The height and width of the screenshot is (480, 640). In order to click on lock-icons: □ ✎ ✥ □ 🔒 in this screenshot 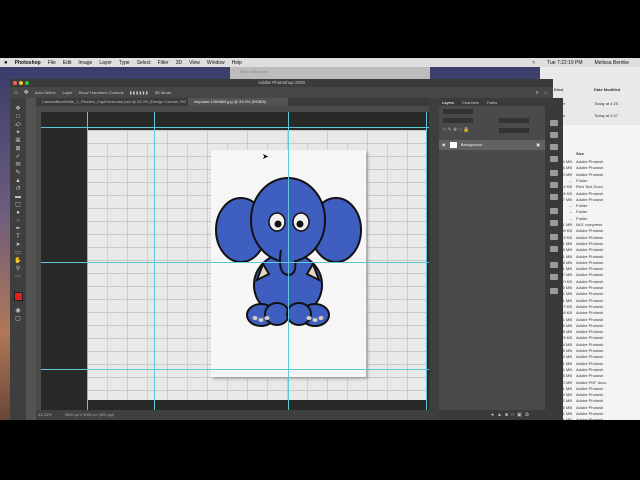, I will do `click(463, 130)`.